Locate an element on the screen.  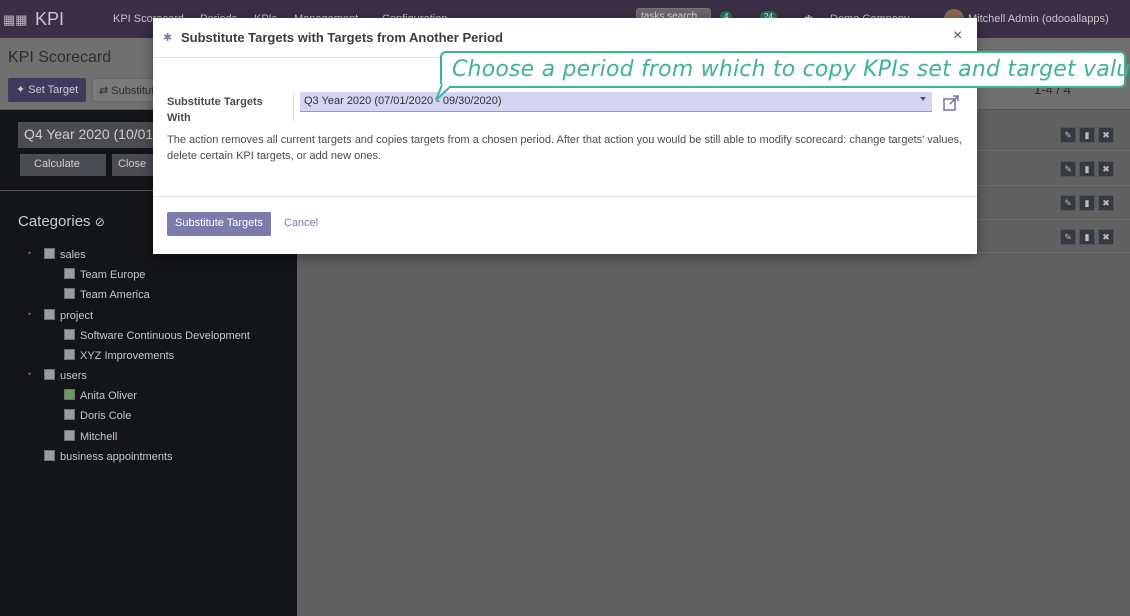
field-separator is located at coordinates (293, 107).